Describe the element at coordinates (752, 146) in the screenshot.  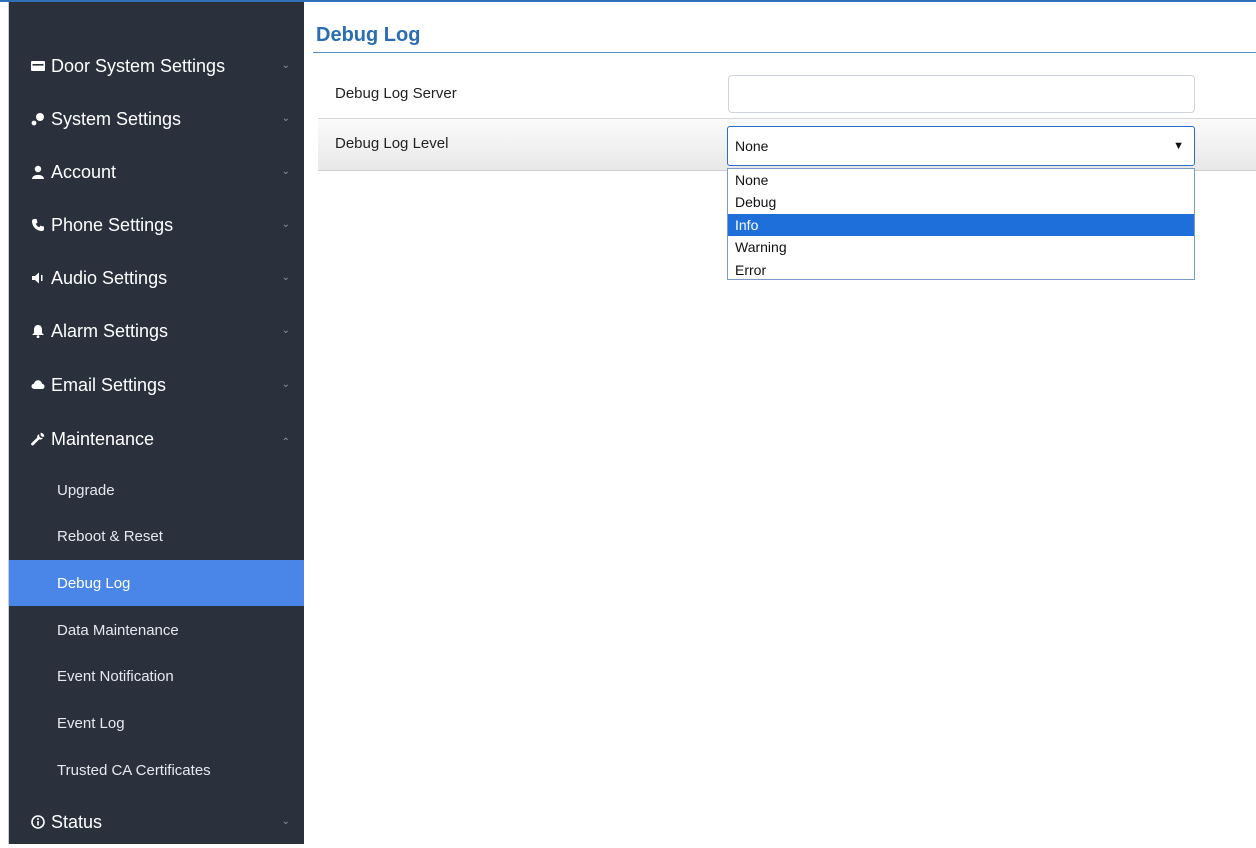
I see `debug-log-level-value: None` at that location.